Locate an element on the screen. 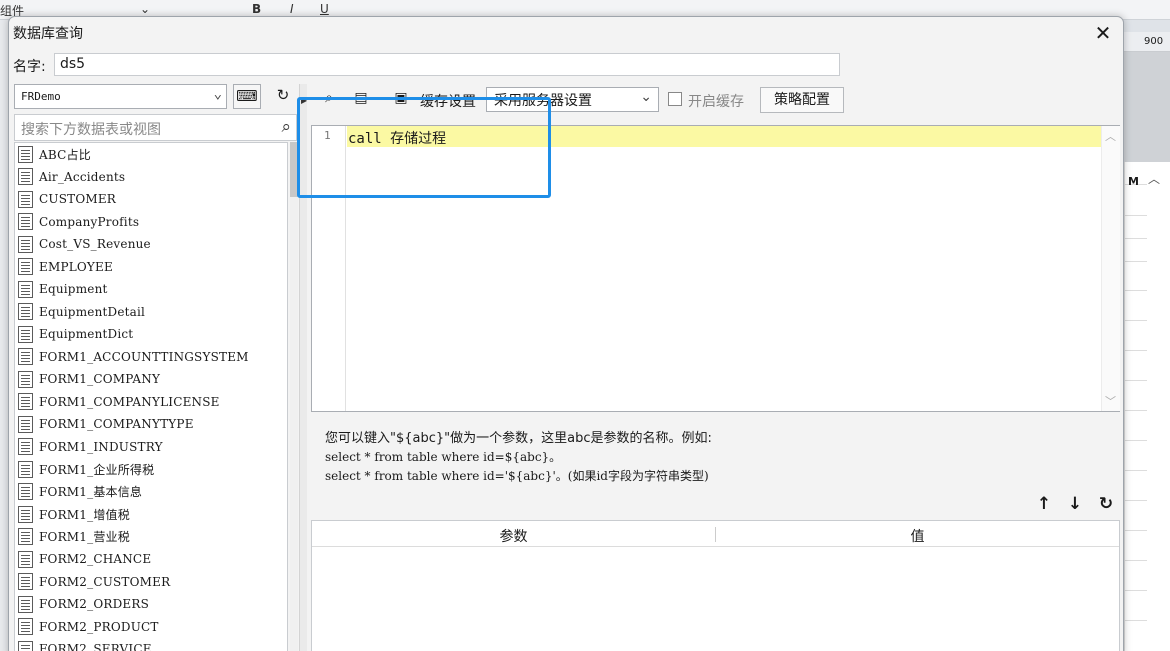 This screenshot has height=651, width=1170. table-name: FORM2_SERVICE is located at coordinates (95, 646).